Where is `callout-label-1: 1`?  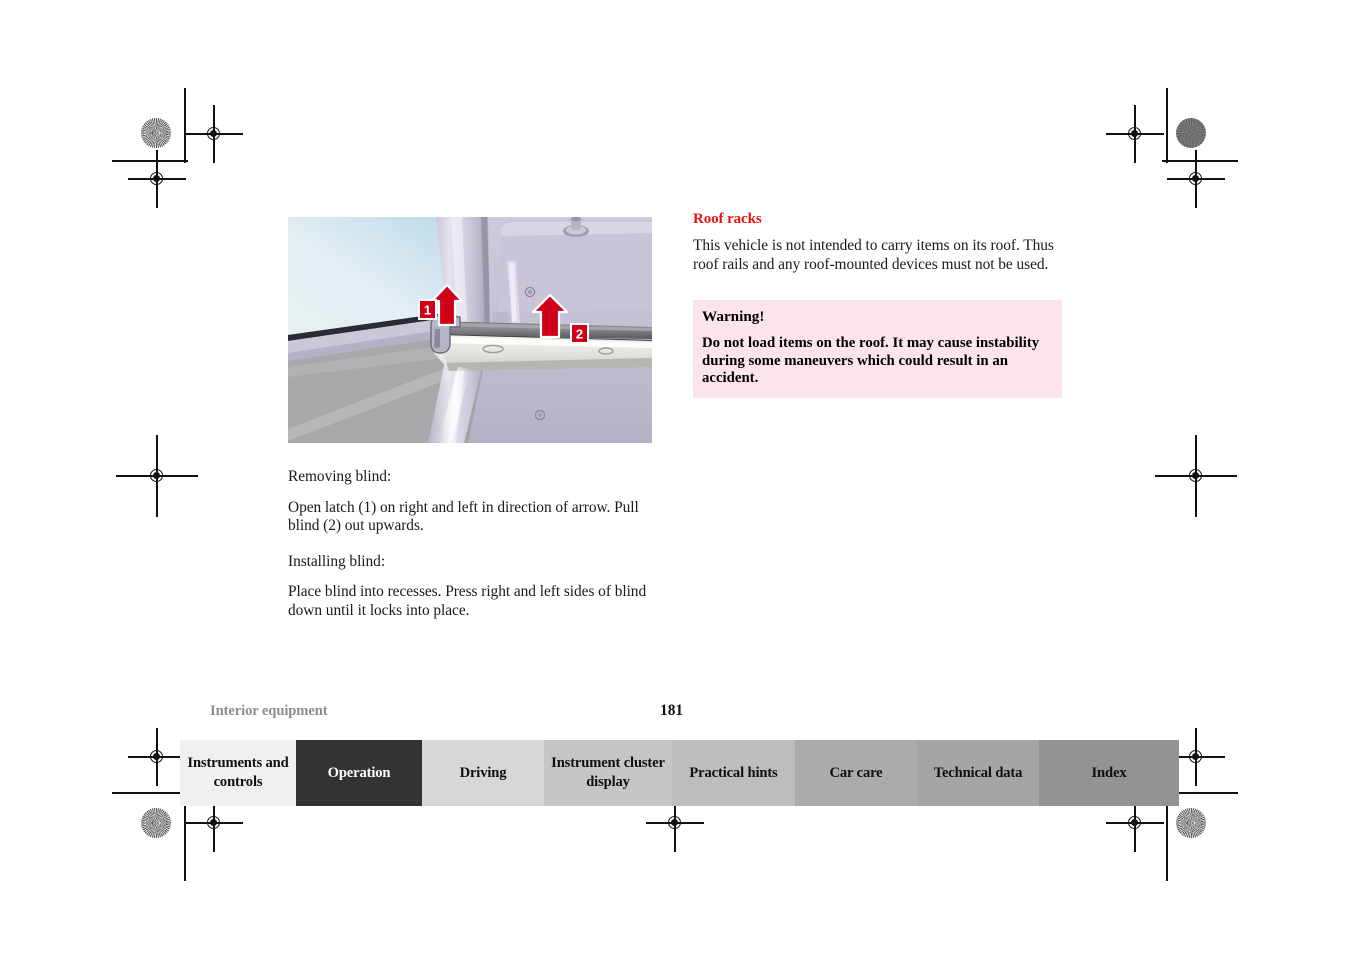 callout-label-1: 1 is located at coordinates (427, 309).